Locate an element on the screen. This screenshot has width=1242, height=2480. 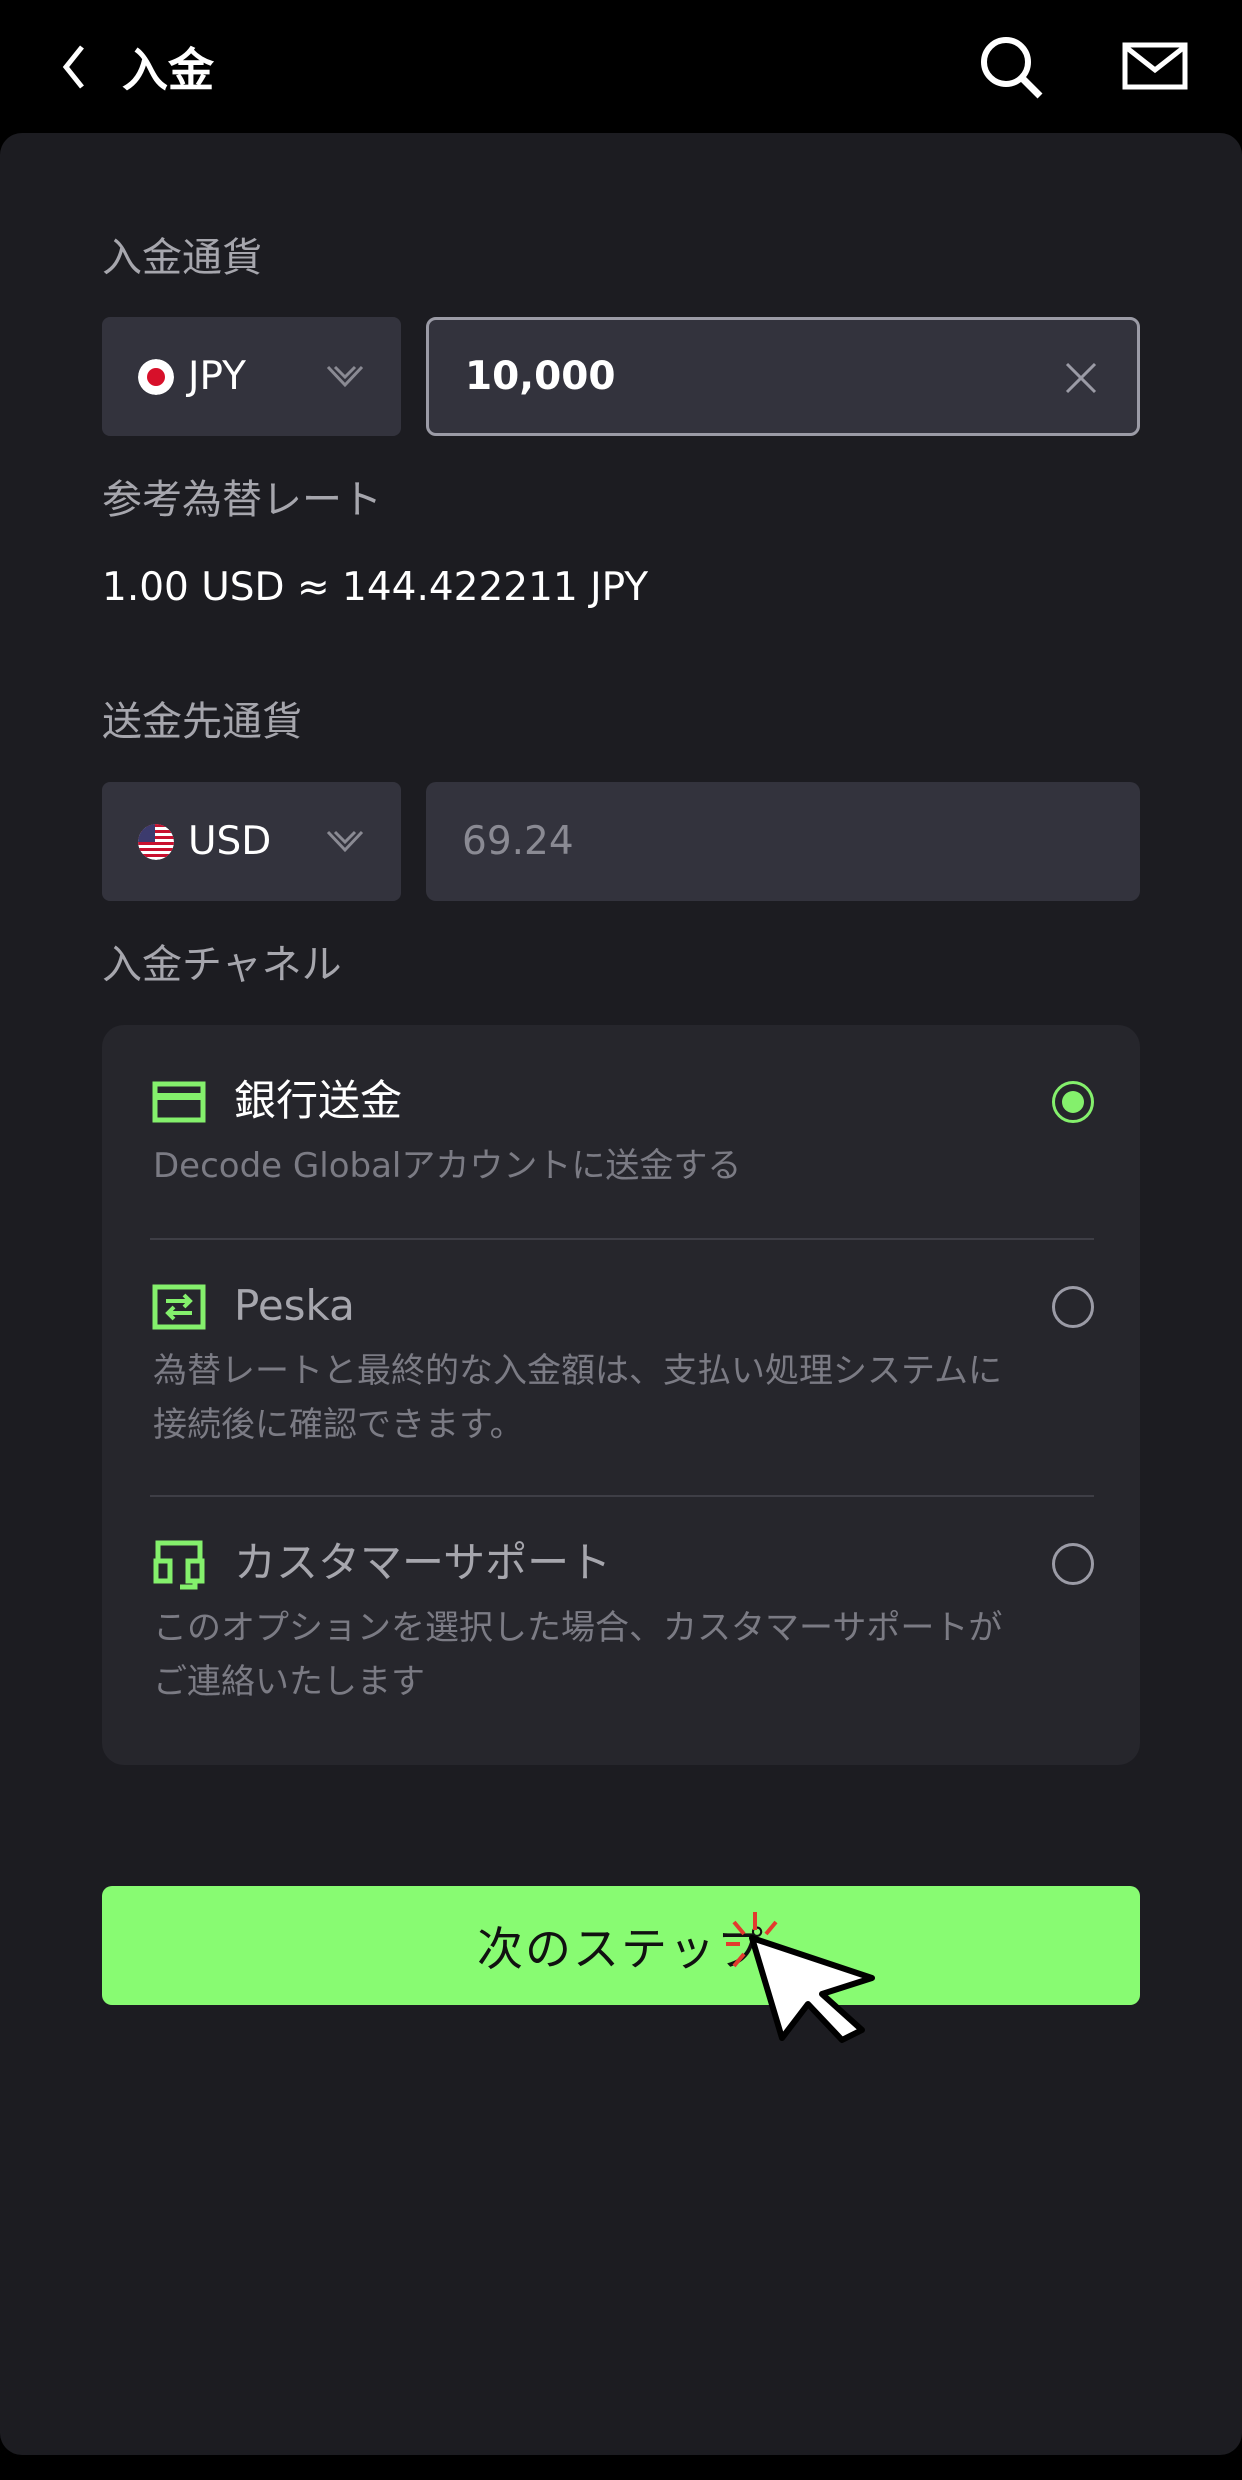
japan-flag-icon is located at coordinates (156, 376).